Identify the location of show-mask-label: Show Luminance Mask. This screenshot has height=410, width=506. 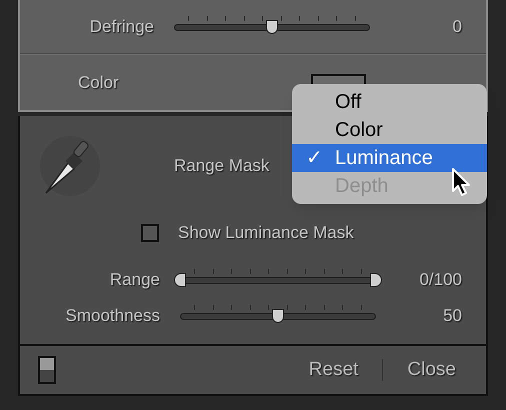
(266, 233).